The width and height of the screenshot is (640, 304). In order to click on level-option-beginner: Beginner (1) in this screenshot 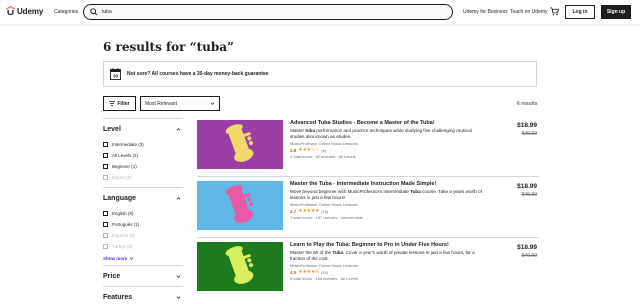, I will do `click(143, 166)`.